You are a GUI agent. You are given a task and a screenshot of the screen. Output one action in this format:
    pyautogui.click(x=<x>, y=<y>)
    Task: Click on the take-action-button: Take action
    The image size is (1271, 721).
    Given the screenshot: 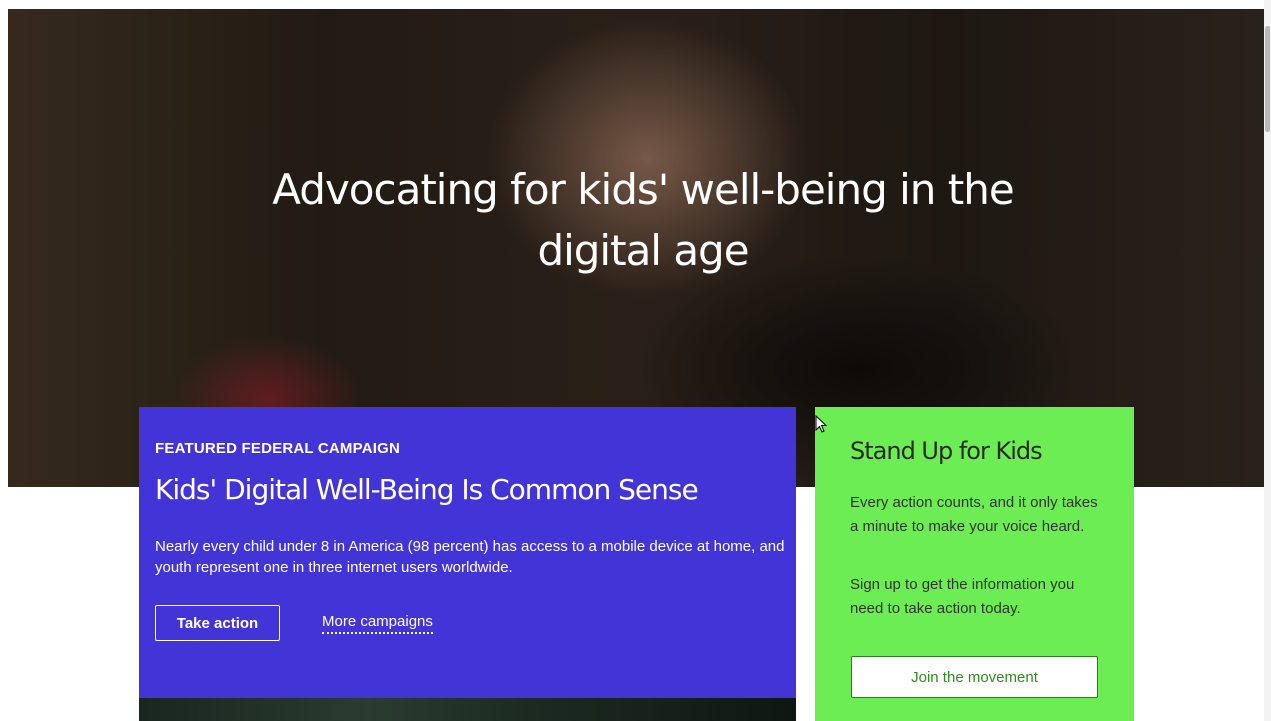 What is the action you would take?
    pyautogui.click(x=217, y=623)
    